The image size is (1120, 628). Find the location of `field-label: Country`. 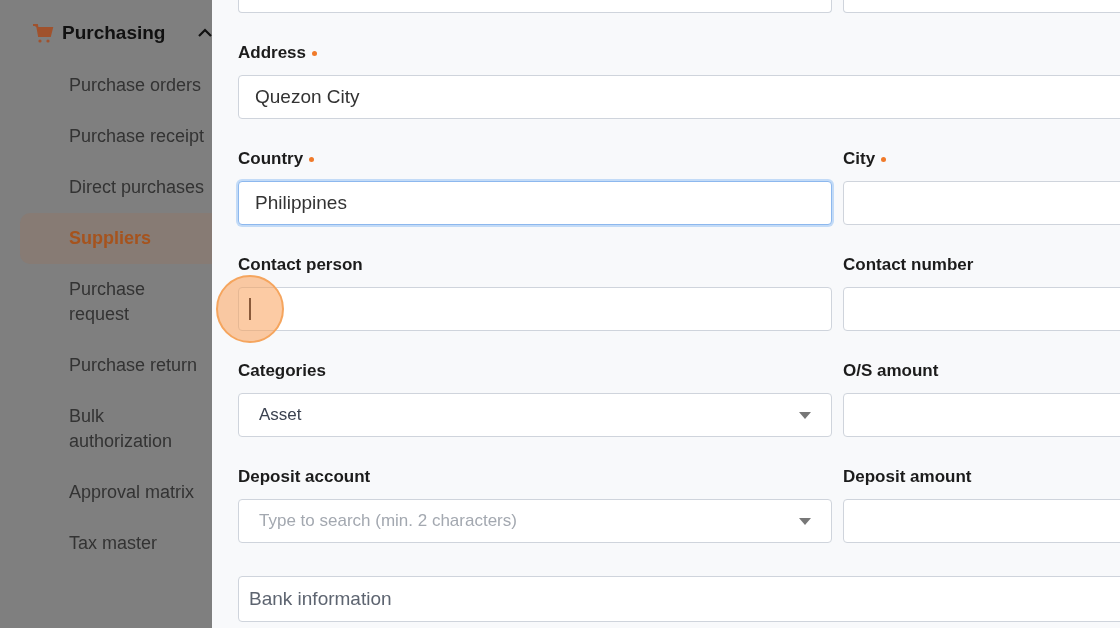

field-label: Country is located at coordinates (271, 159).